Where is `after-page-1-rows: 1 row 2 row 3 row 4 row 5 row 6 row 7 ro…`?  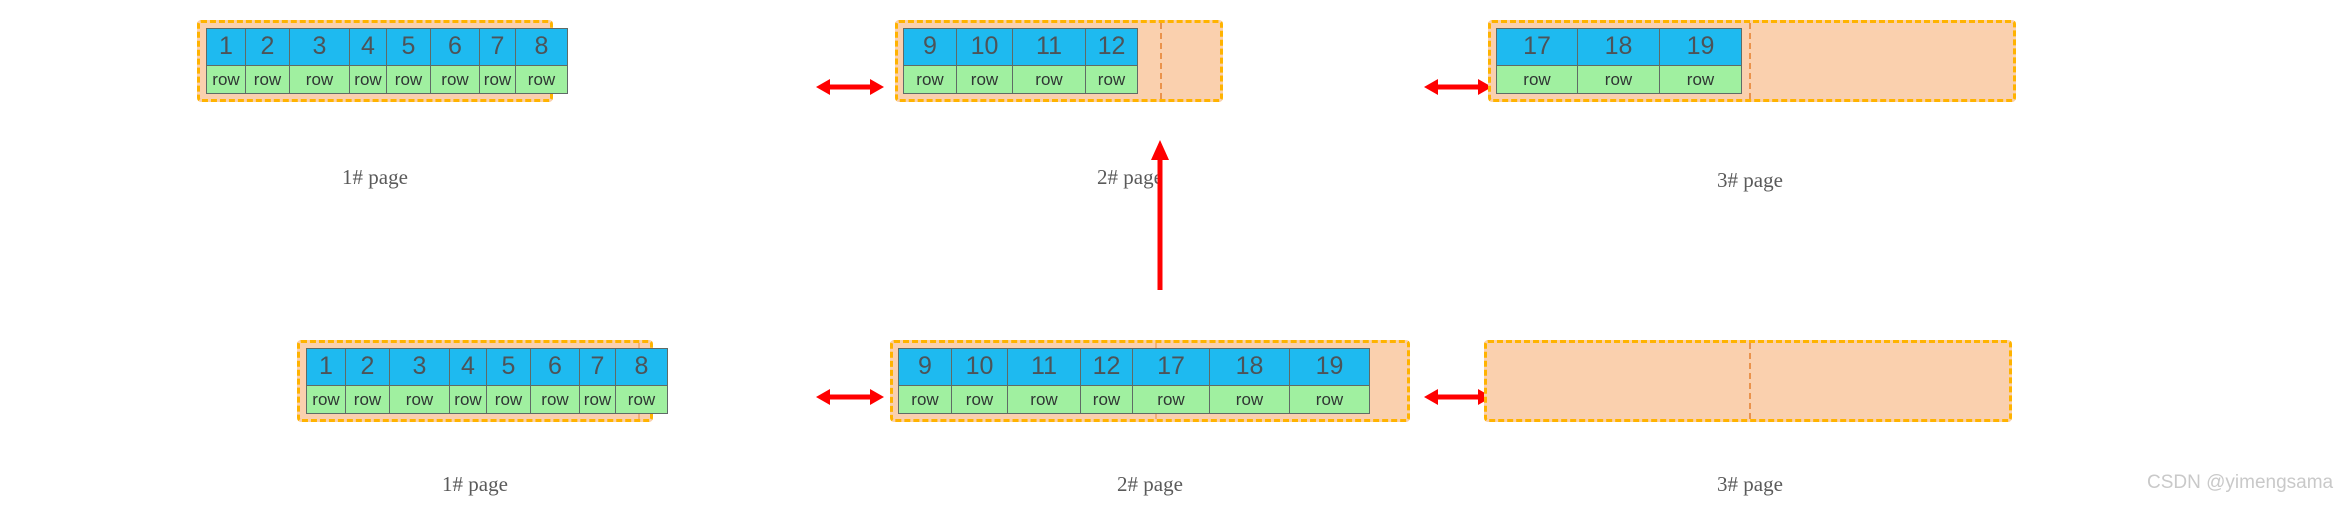 after-page-1-rows: 1 row 2 row 3 row 4 row 5 row 6 row 7 ro… is located at coordinates (487, 381).